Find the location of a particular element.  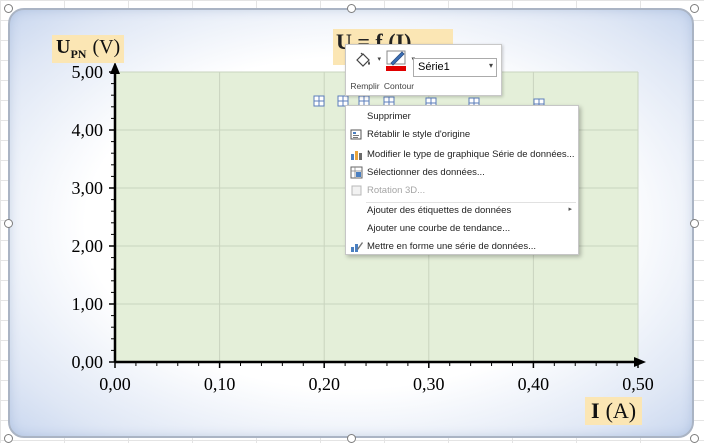

y-tick-label: 5,00 is located at coordinates (88, 72).